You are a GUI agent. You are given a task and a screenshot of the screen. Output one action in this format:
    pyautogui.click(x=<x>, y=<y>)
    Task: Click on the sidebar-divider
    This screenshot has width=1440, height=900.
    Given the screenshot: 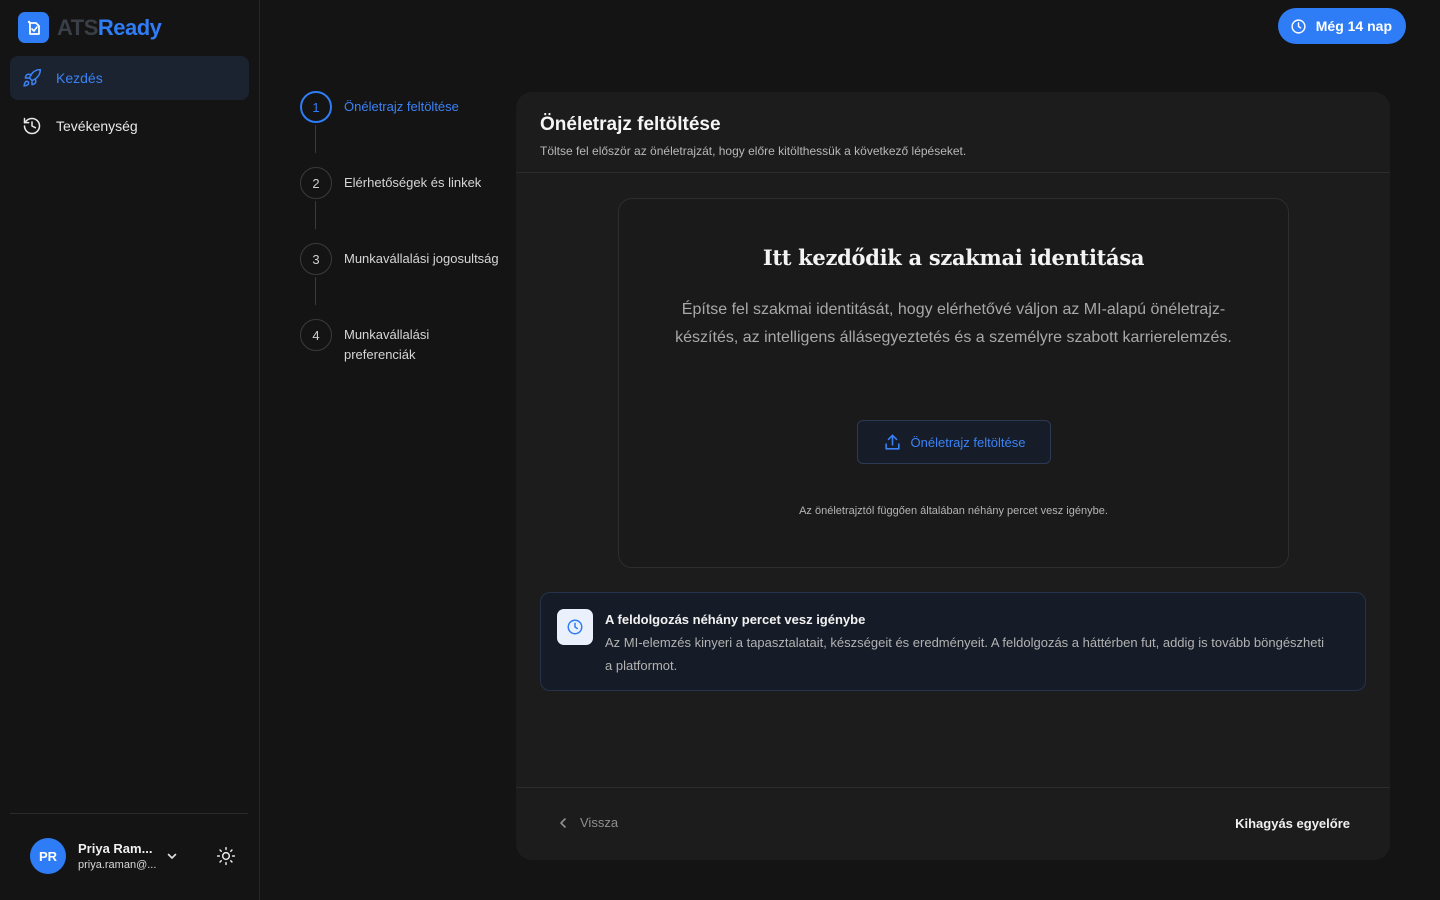 What is the action you would take?
    pyautogui.click(x=129, y=813)
    